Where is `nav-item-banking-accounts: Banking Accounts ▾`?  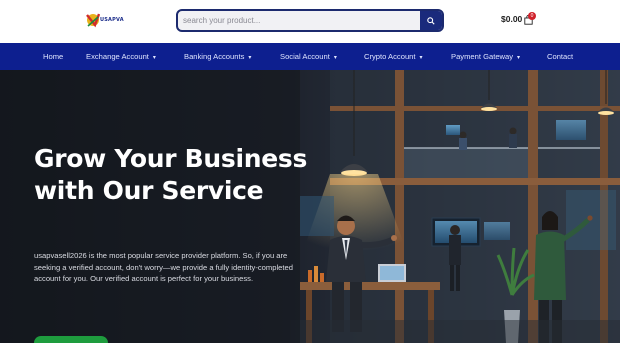 nav-item-banking-accounts: Banking Accounts ▾ is located at coordinates (217, 56).